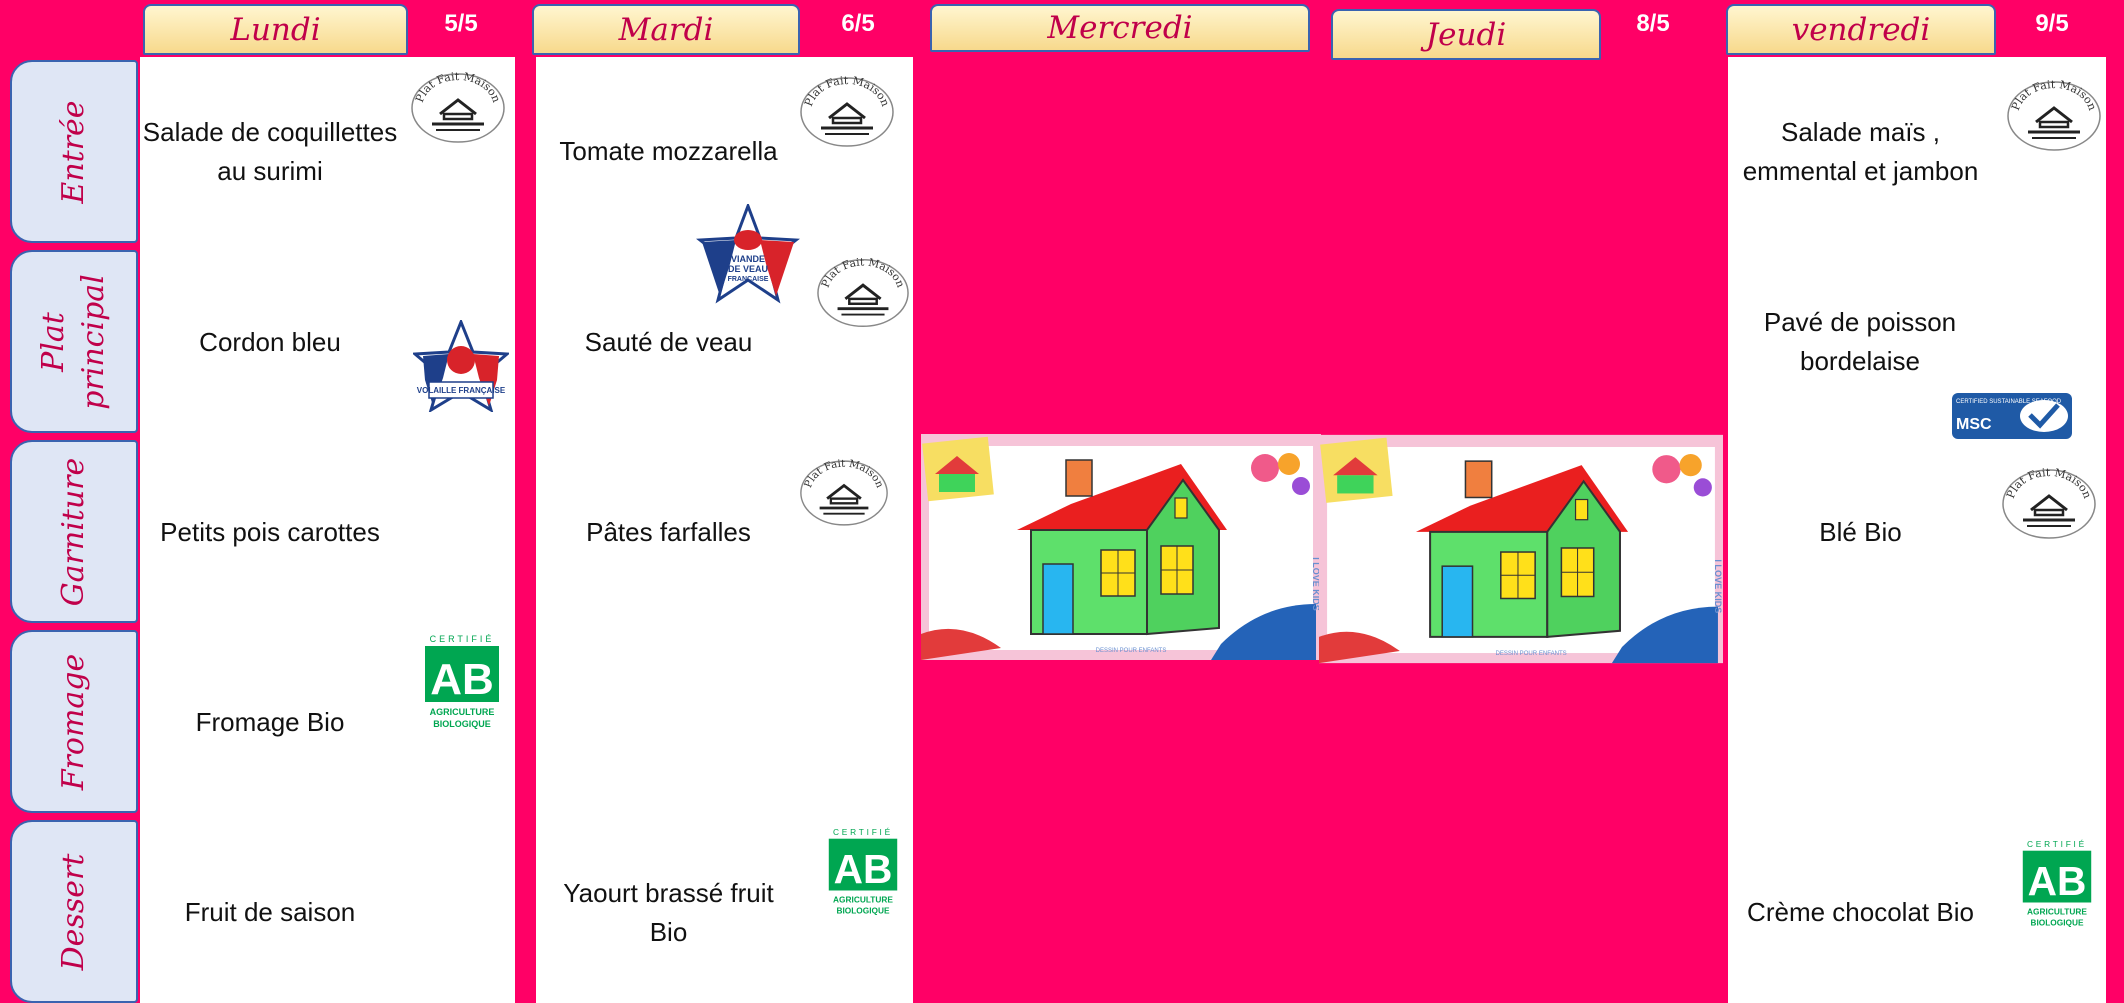  Describe the element at coordinates (748, 269) in the screenshot. I see `svg-text: DE VEAU` at that location.